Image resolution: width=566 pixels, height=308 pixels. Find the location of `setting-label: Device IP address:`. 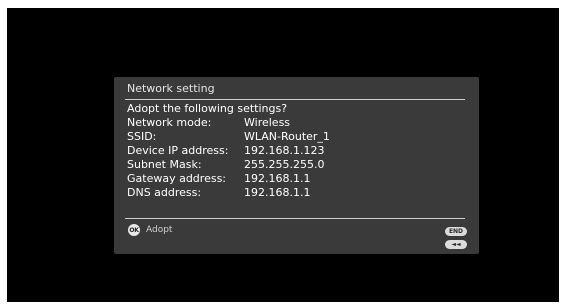

setting-label: Device IP address: is located at coordinates (178, 150).